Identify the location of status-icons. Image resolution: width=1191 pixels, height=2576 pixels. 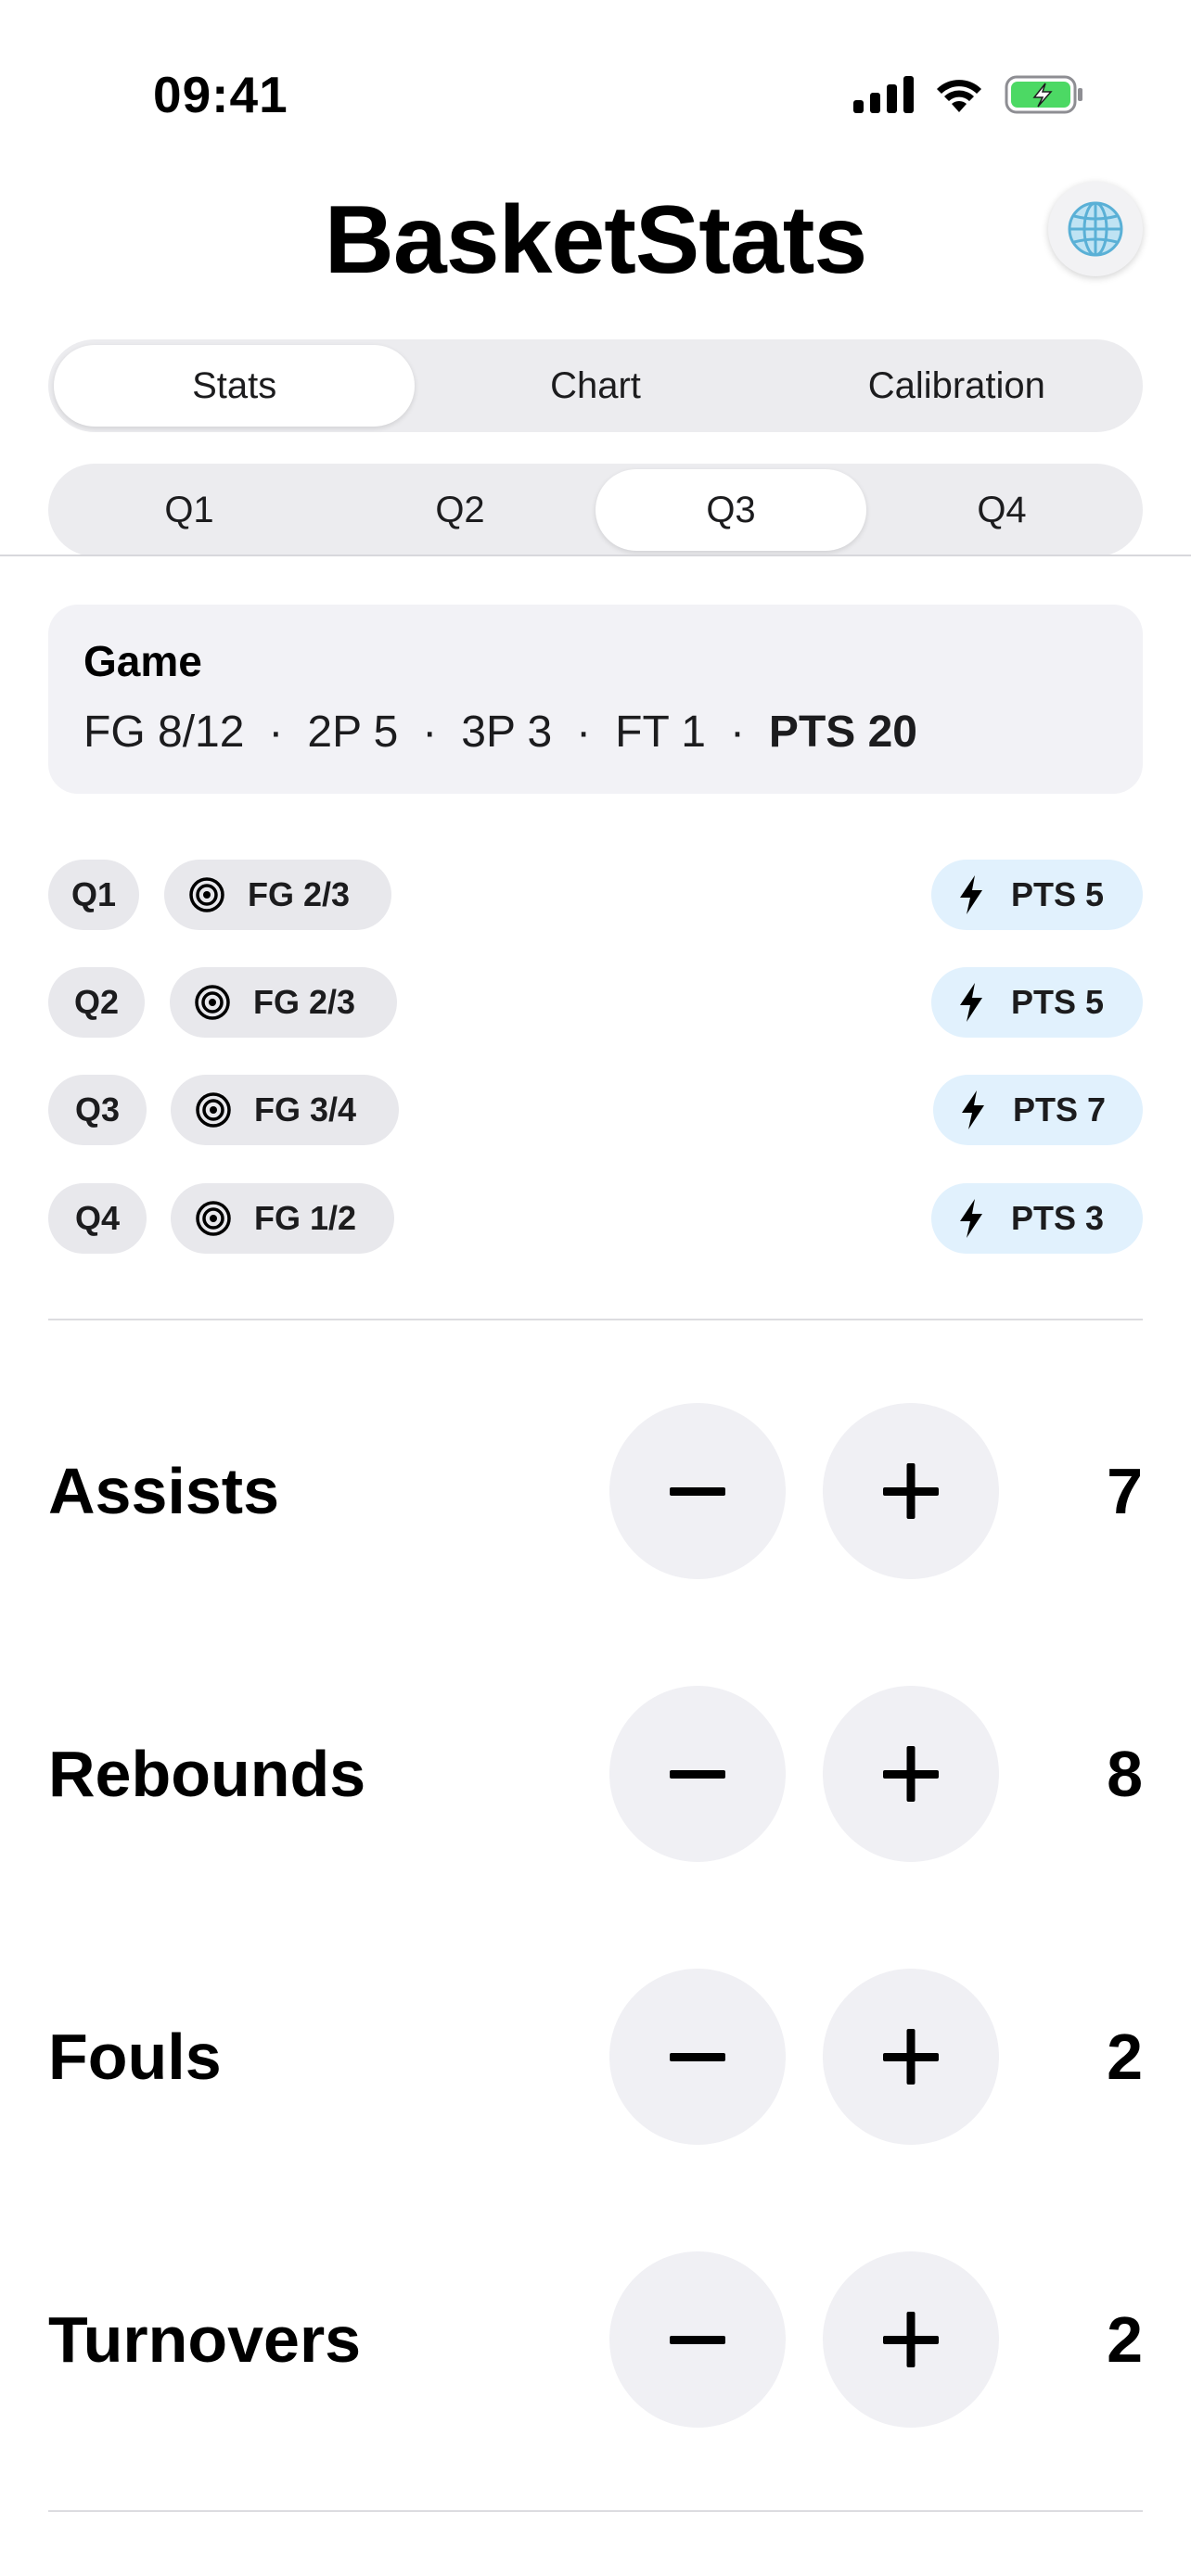
(969, 94).